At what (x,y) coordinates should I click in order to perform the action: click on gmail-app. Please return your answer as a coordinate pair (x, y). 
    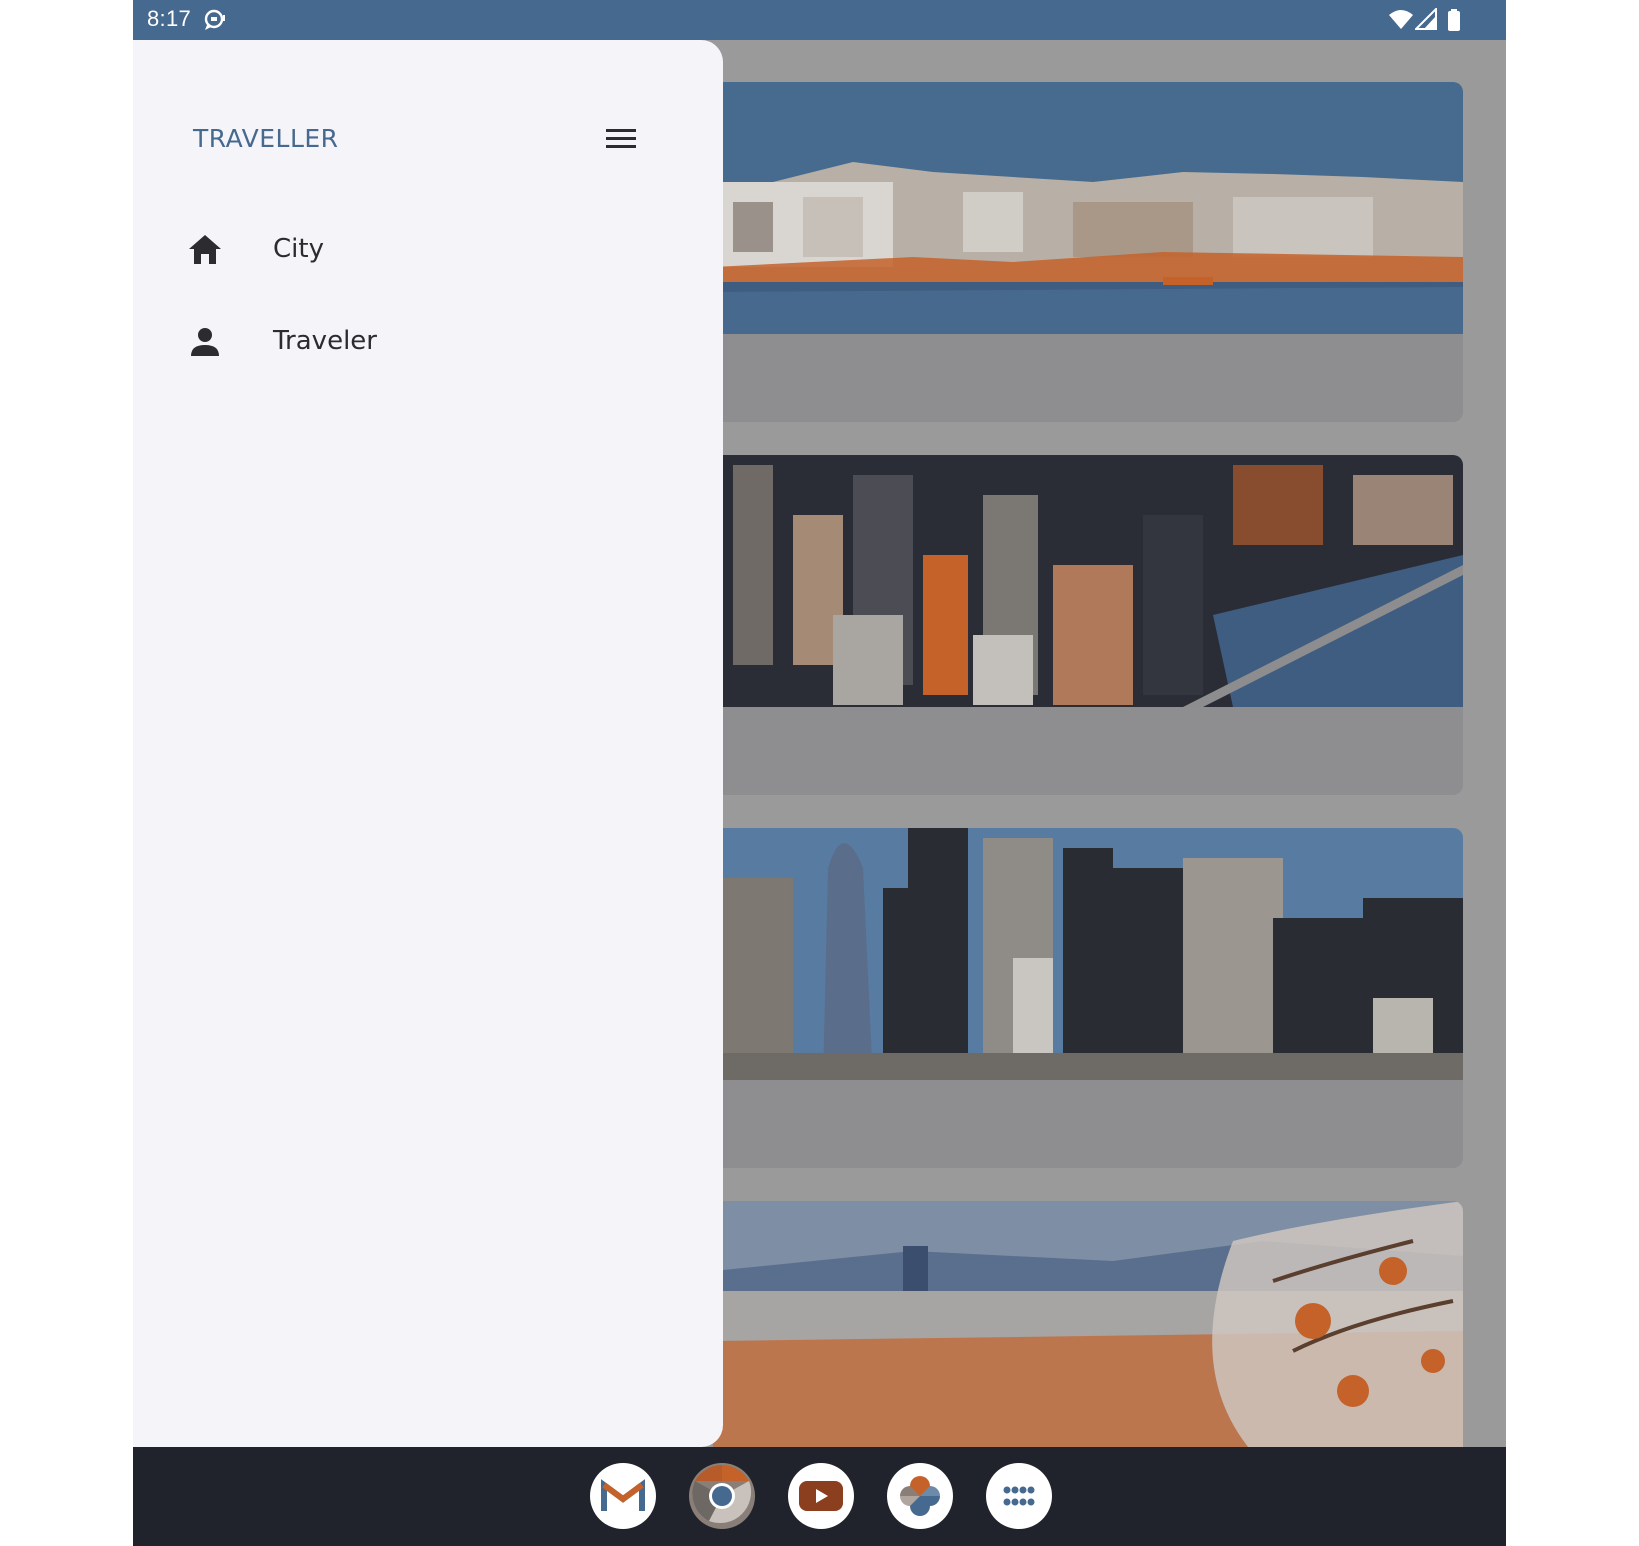
    Looking at the image, I should click on (623, 1496).